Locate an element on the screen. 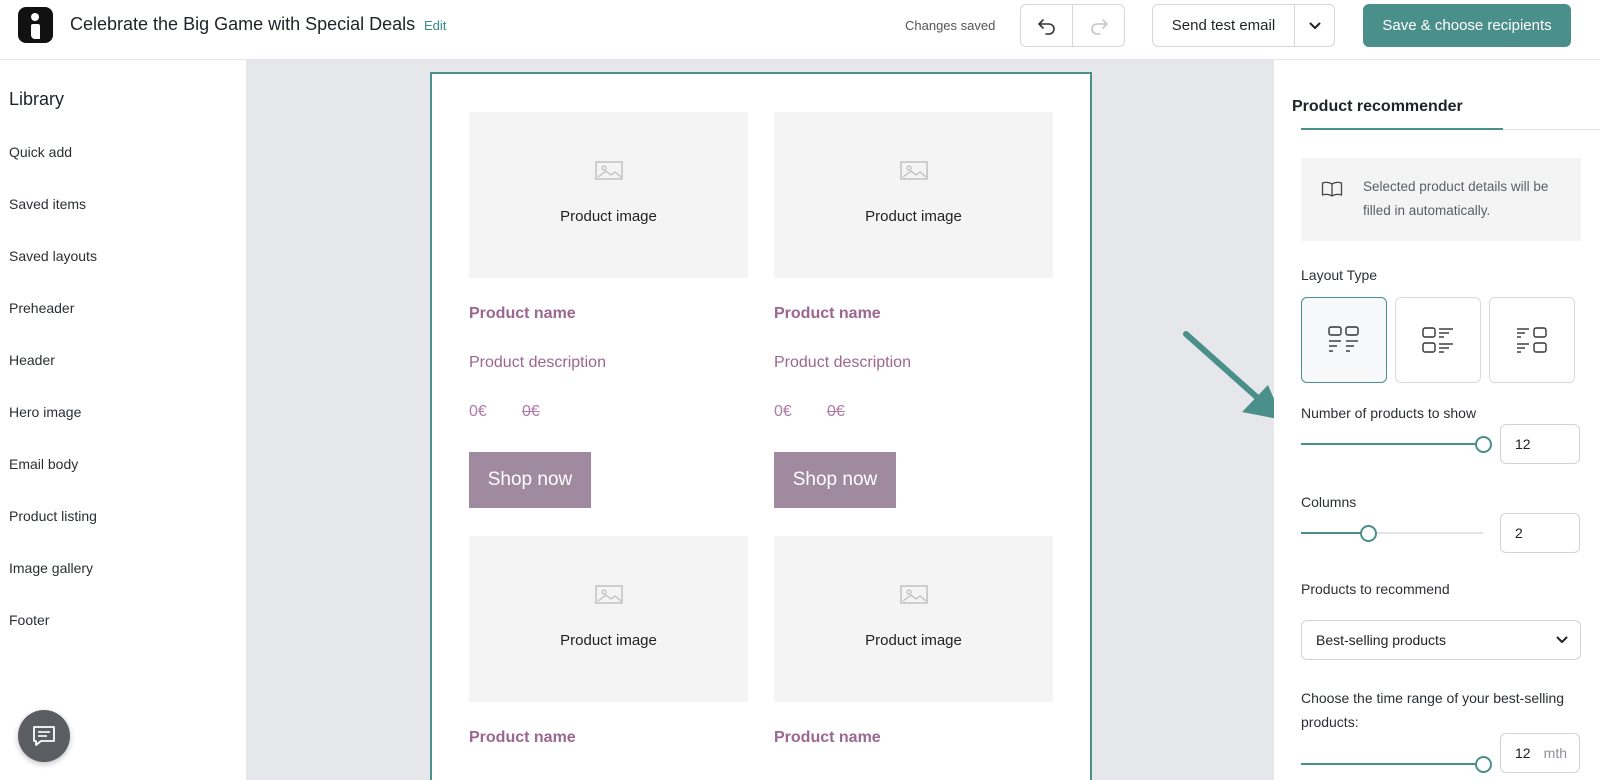 The height and width of the screenshot is (780, 1600). layout-option-grid is located at coordinates (1344, 340).